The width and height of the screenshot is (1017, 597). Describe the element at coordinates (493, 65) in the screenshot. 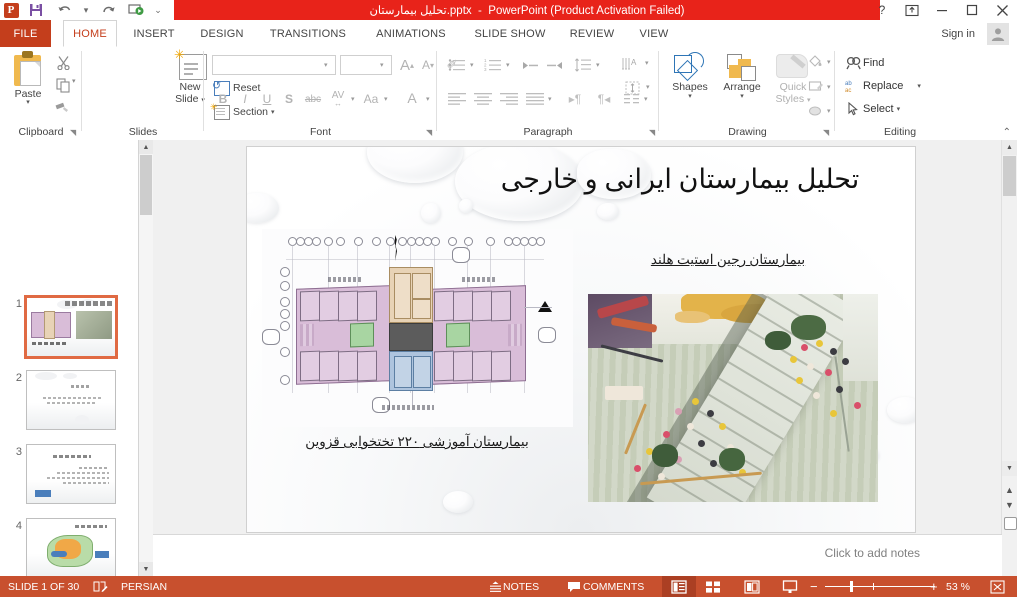

I see `numbering-button: 123` at that location.